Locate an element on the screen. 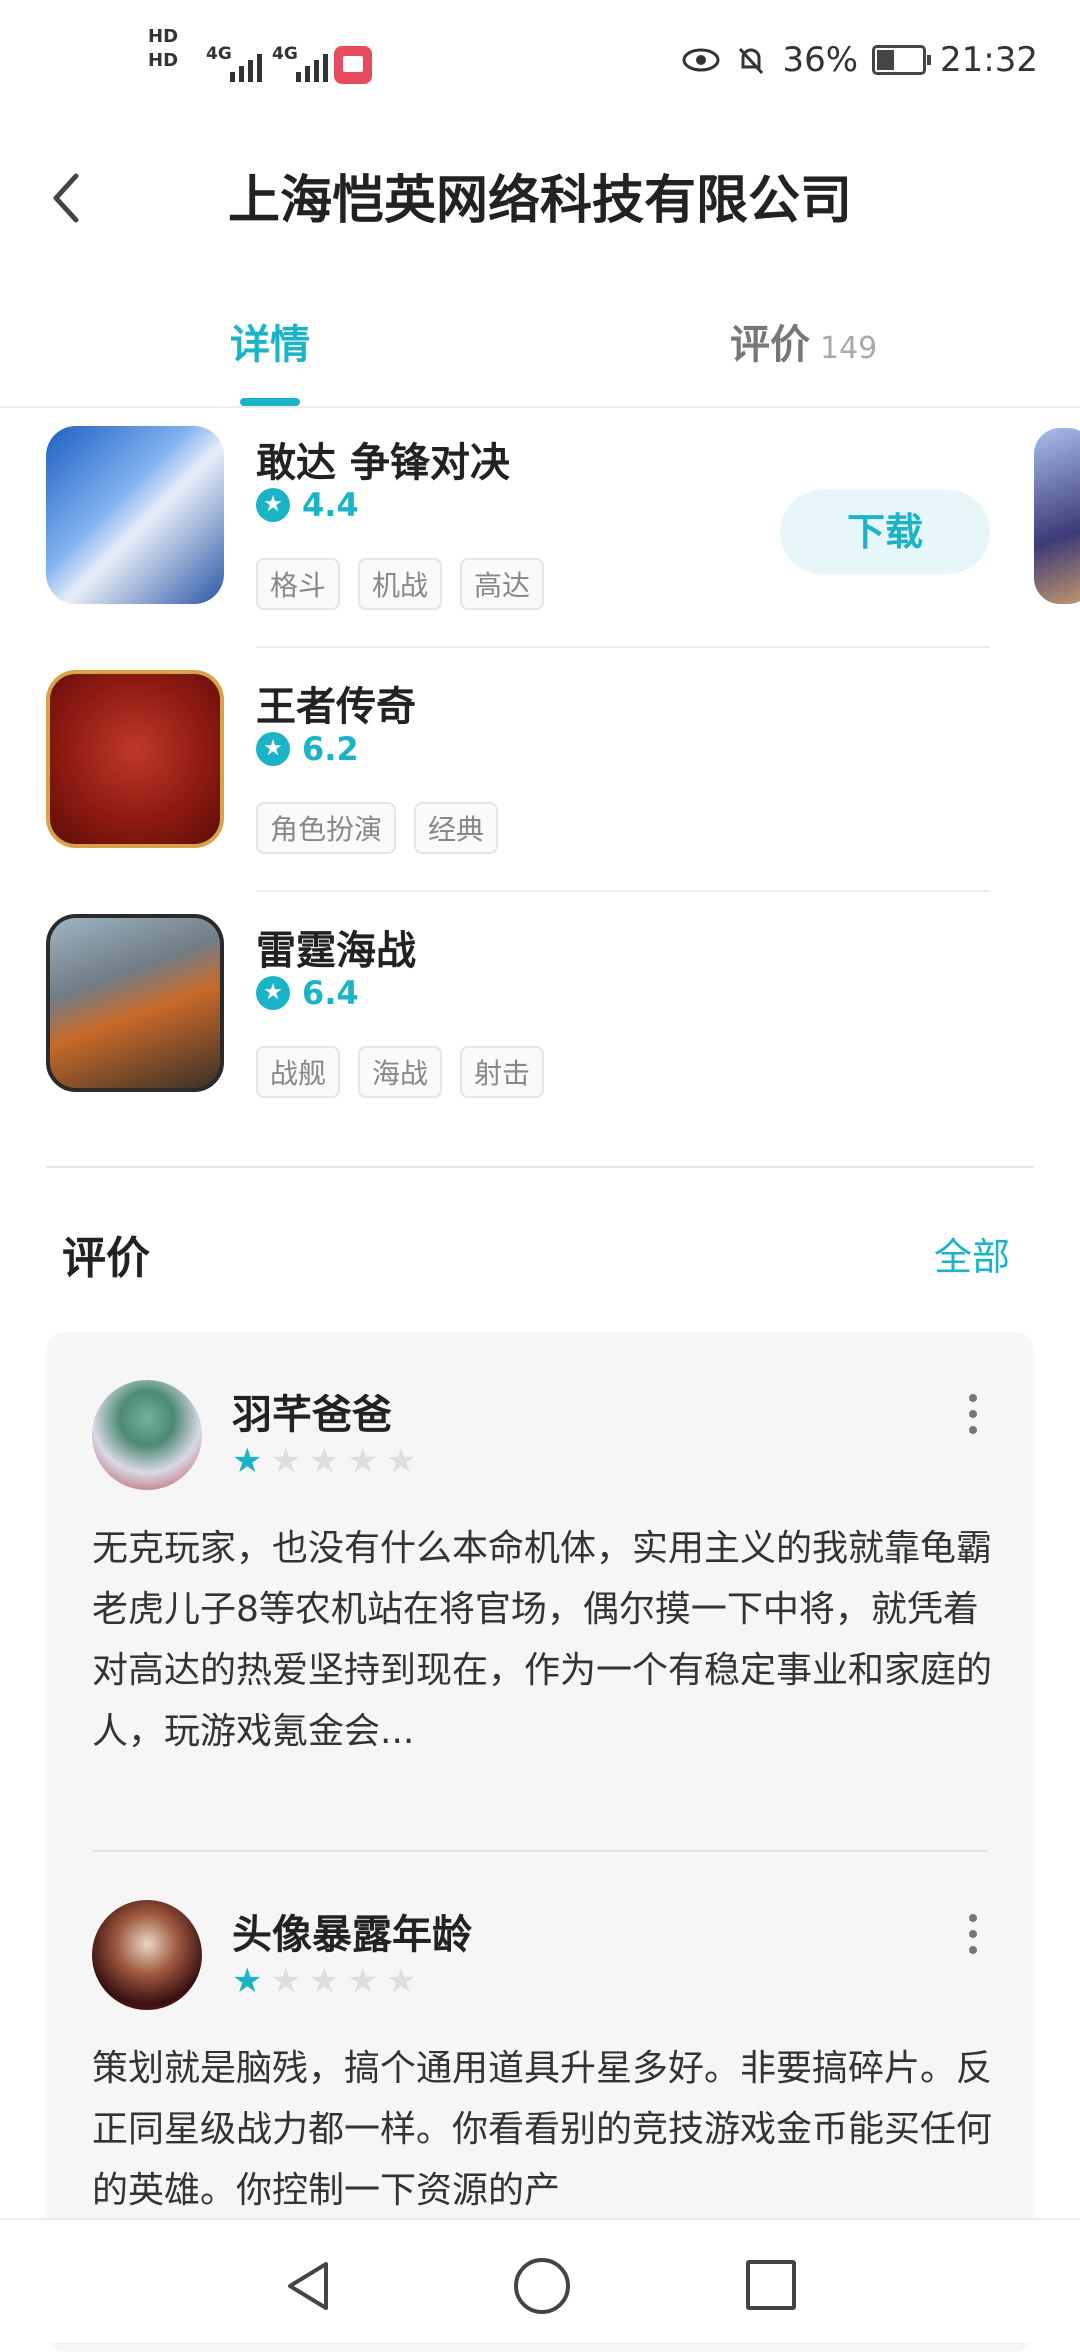 The image size is (1080, 2352). nav-home-icon is located at coordinates (542, 2286).